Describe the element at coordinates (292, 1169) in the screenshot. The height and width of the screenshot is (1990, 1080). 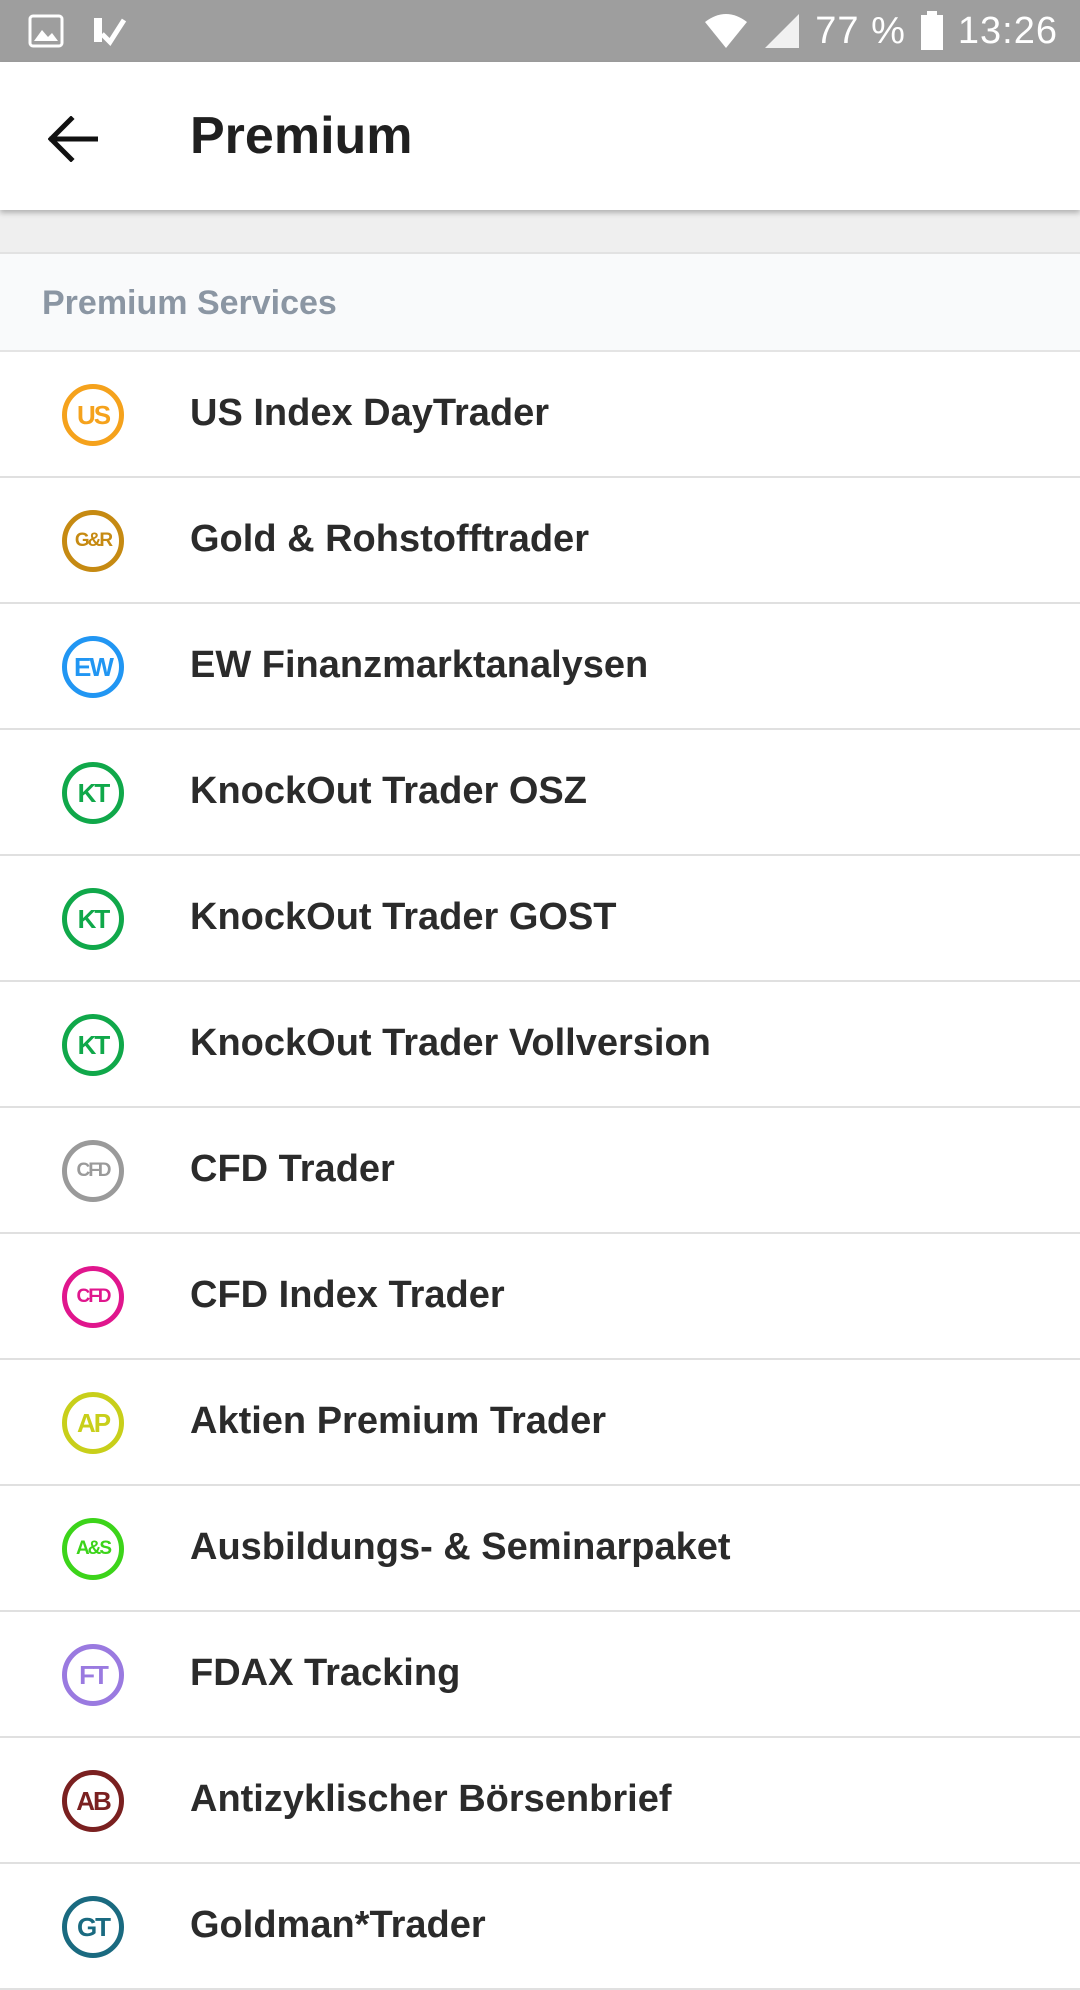
I see `list-item-label: CFD Trader` at that location.